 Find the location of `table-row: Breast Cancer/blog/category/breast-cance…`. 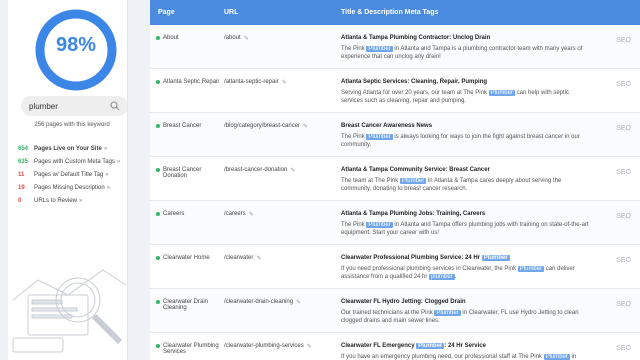

table-row: Breast Cancer/blog/category/breast-cance… is located at coordinates (395, 135).